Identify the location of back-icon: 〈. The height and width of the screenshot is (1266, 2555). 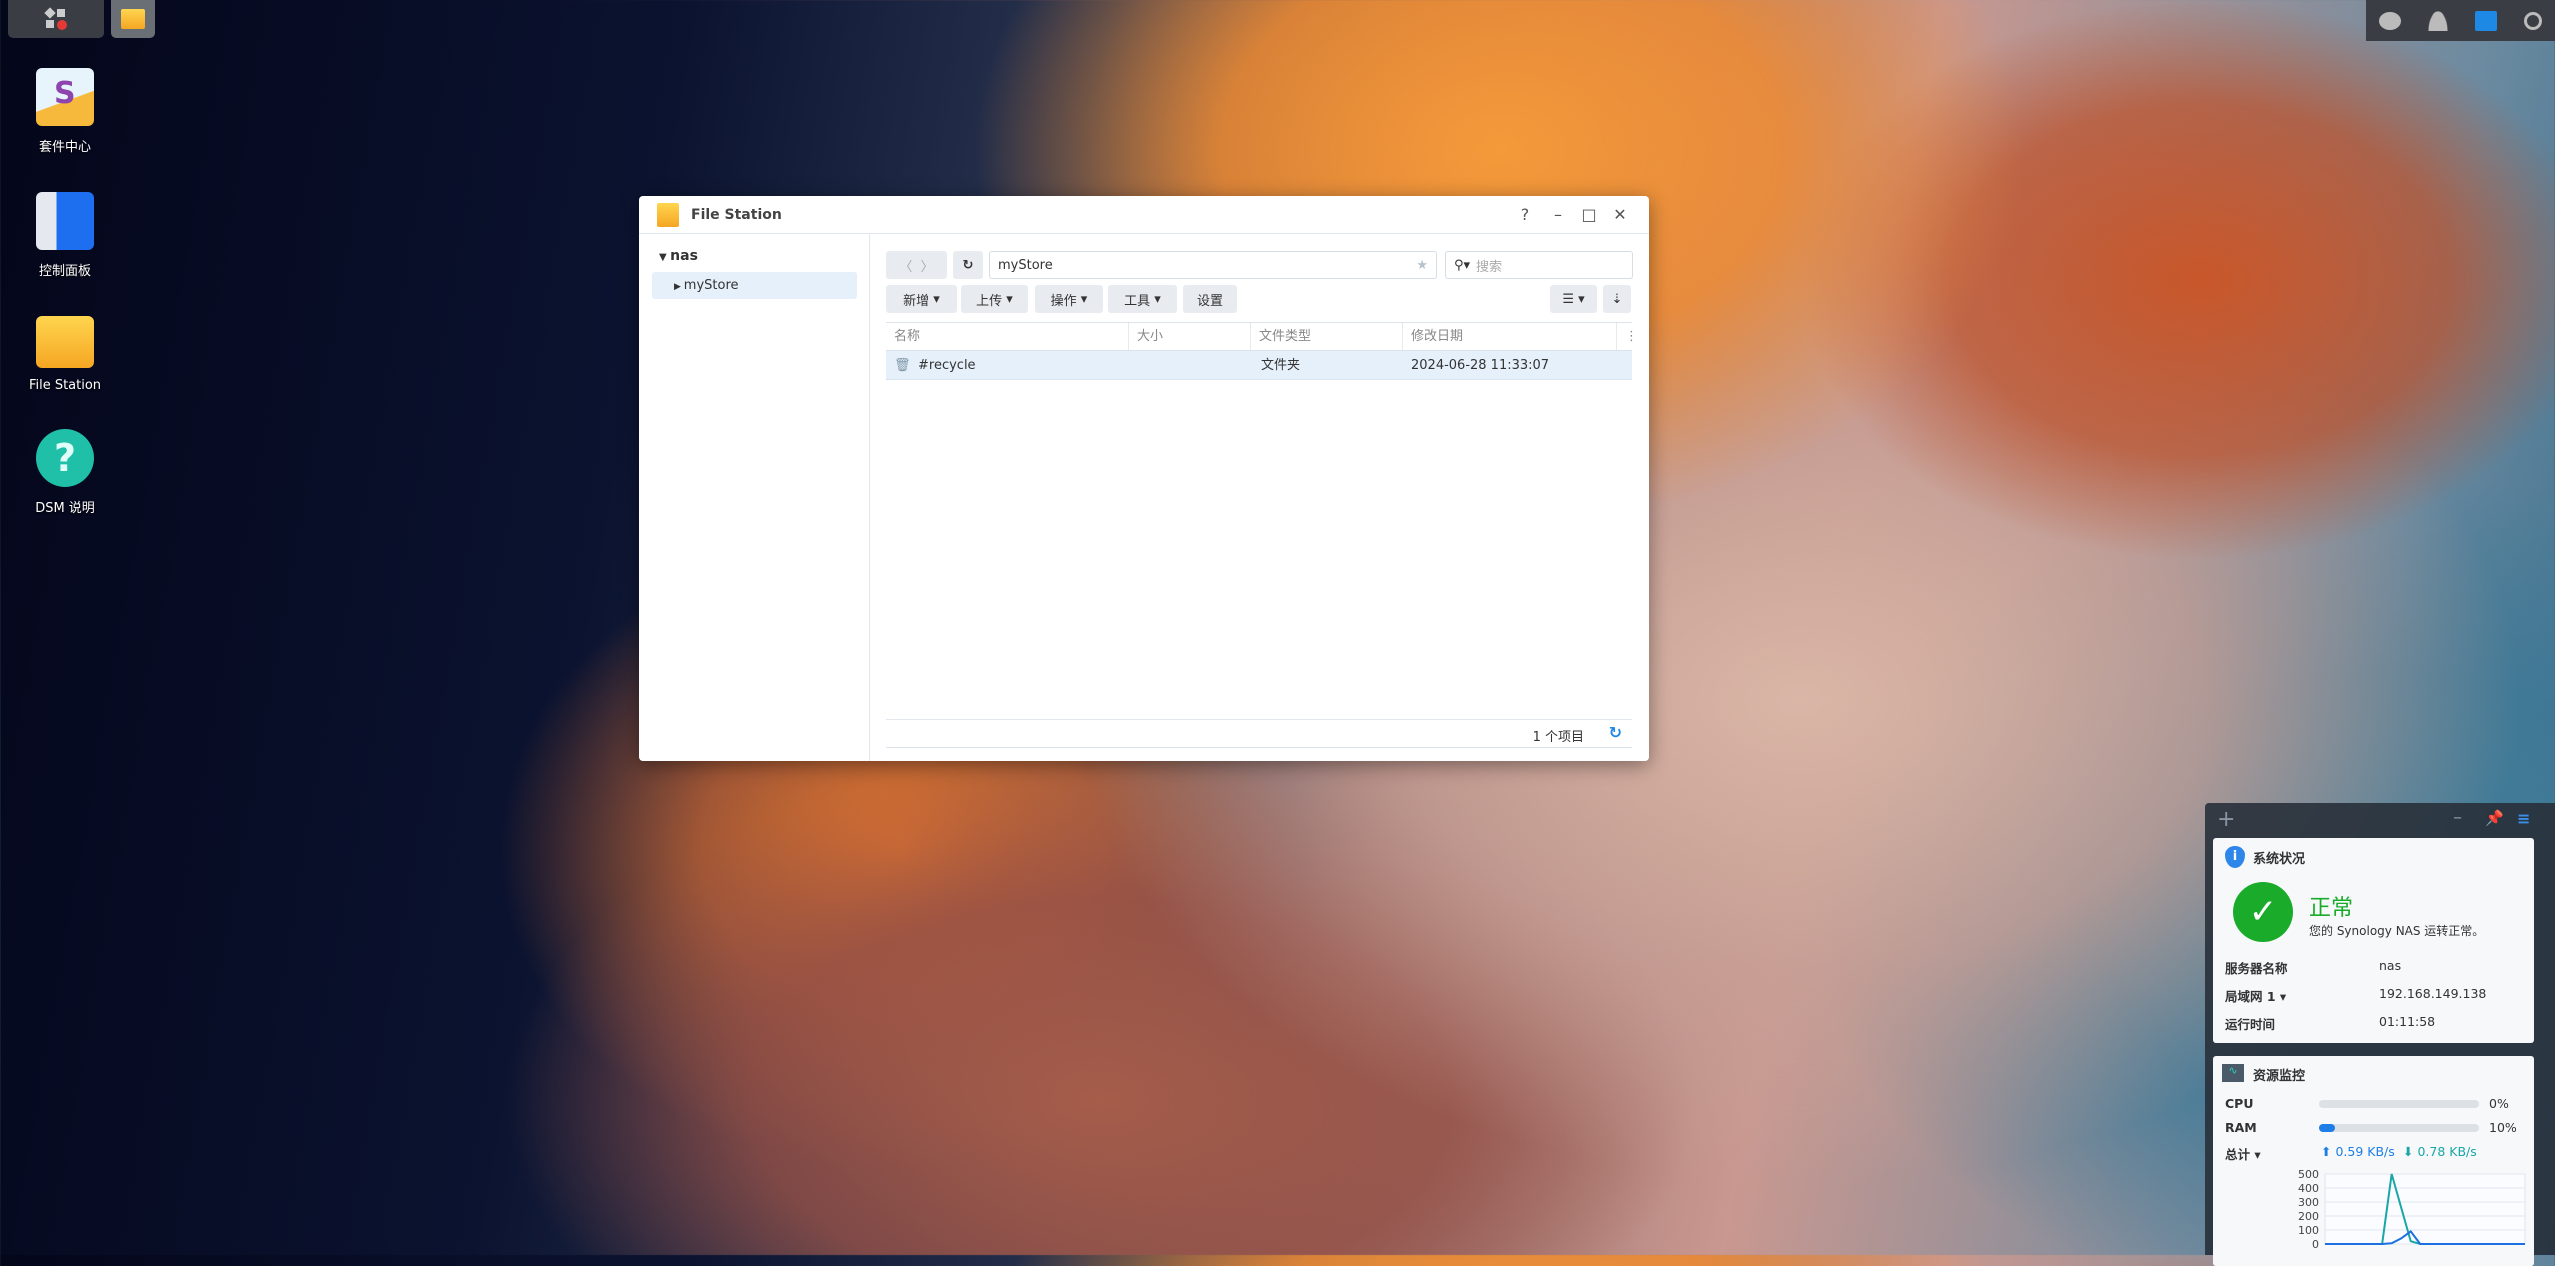
(905, 265).